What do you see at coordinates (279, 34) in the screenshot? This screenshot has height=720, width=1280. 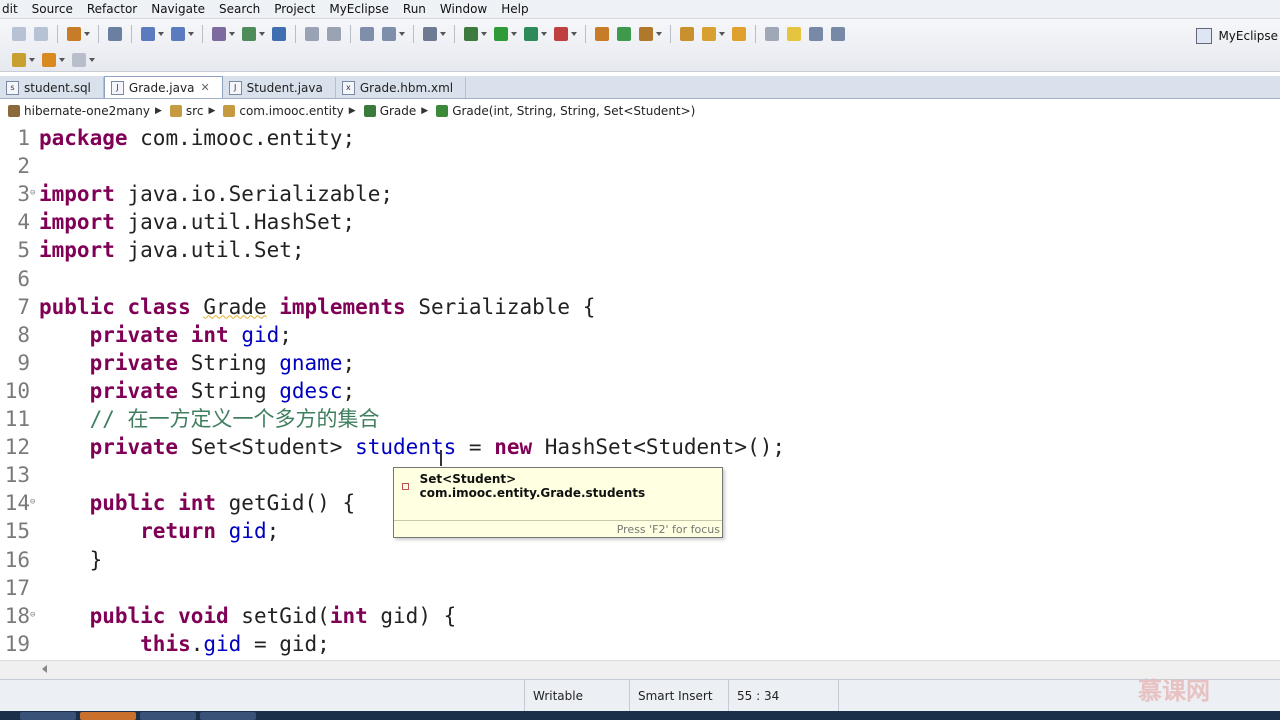 I see `globe-icon` at bounding box center [279, 34].